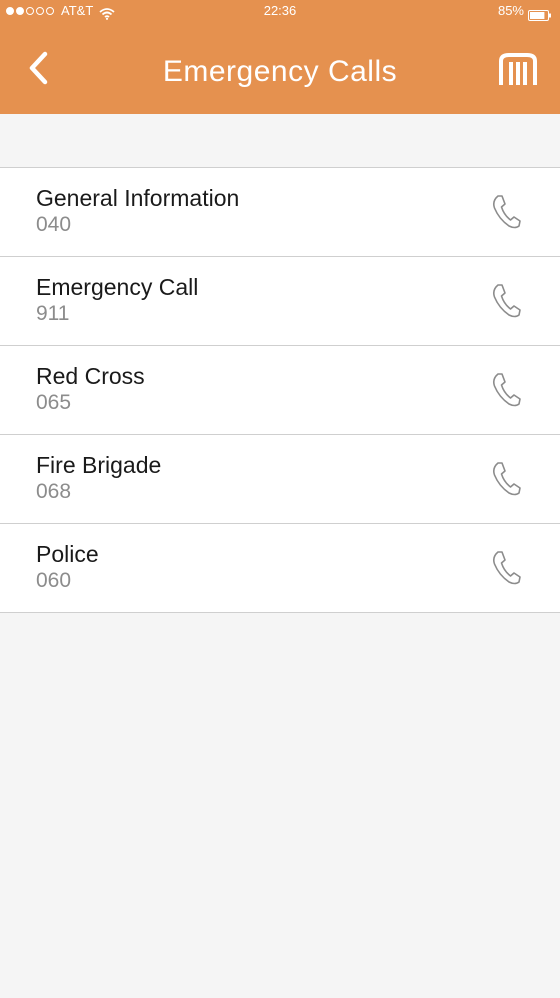 This screenshot has height=998, width=560. What do you see at coordinates (54, 491) in the screenshot?
I see `contact-number: 068` at bounding box center [54, 491].